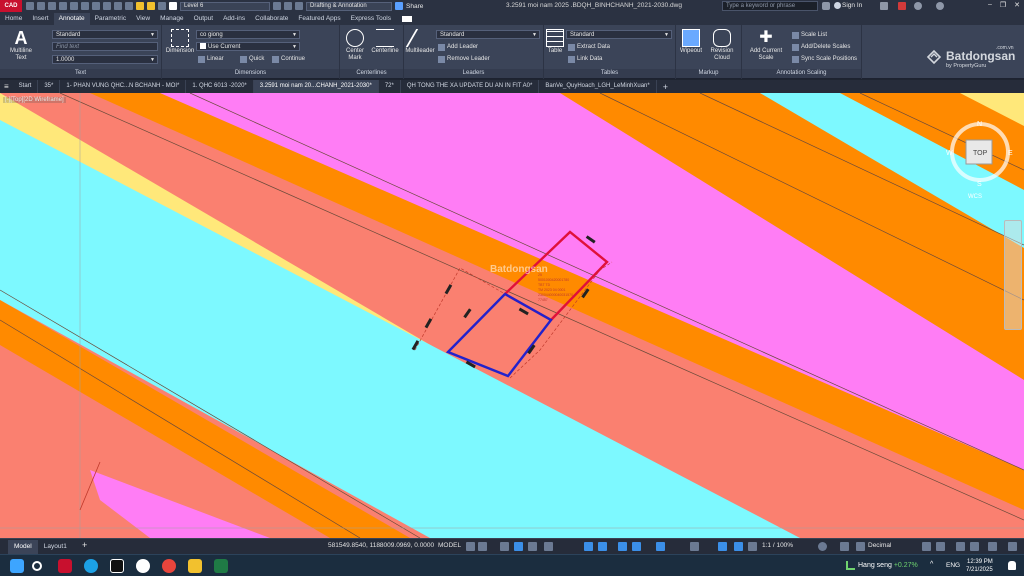 The height and width of the screenshot is (576, 1024). Describe the element at coordinates (766, 45) in the screenshot. I see `add-current-scale-button: ✚ Add Current Scale` at that location.